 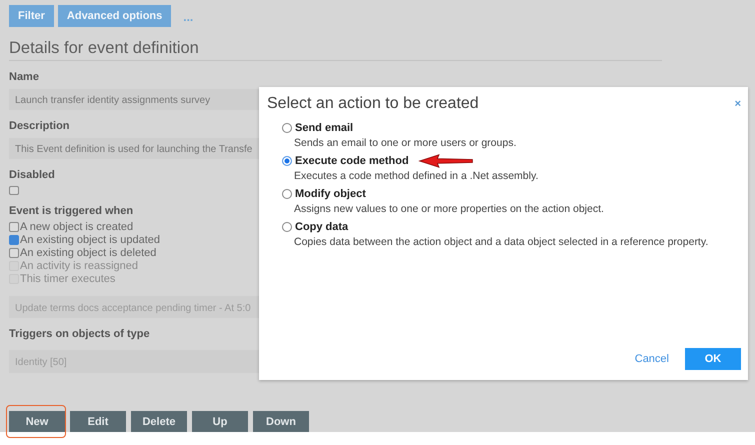 I want to click on checkbox-label: An existing object is updated, so click(x=90, y=240).